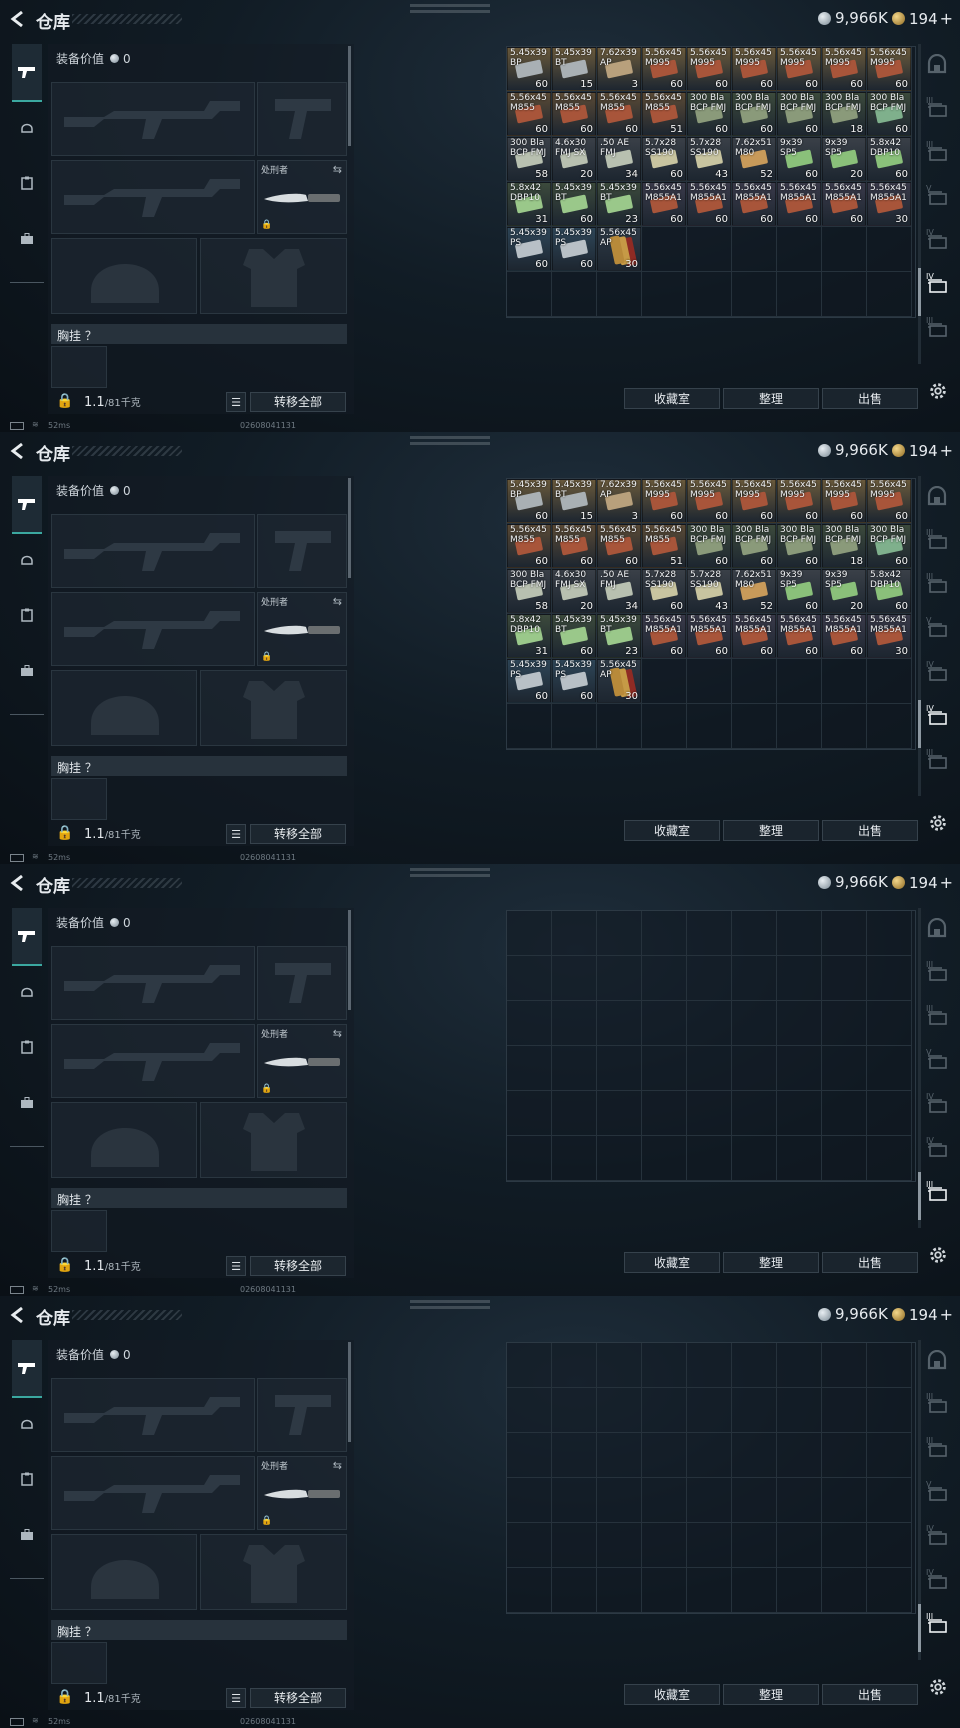 Image resolution: width=960 pixels, height=1728 pixels. Describe the element at coordinates (18, 451) in the screenshot. I see `chevron-left-icon` at that location.